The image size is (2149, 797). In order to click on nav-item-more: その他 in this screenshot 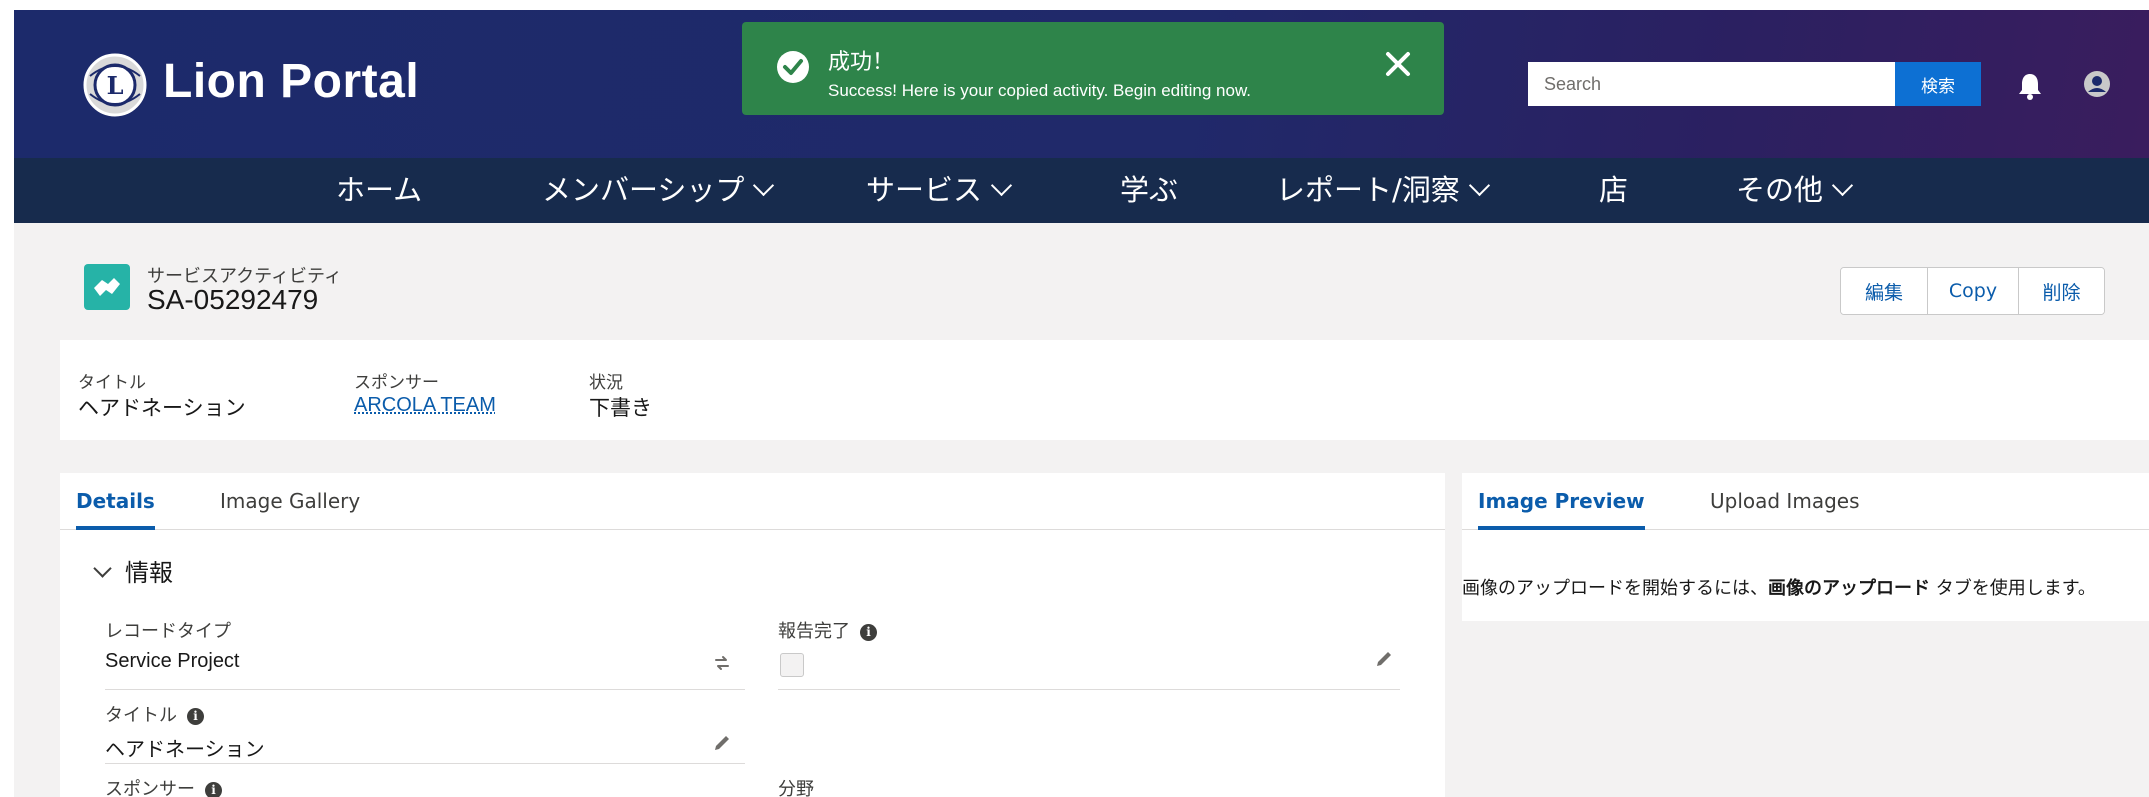, I will do `click(1795, 190)`.